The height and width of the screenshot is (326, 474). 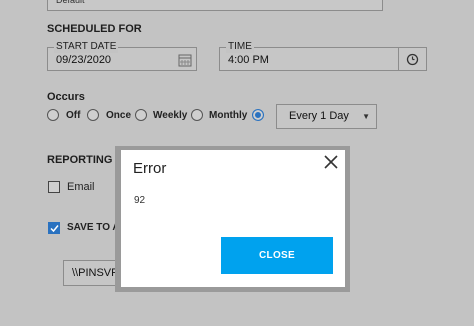 What do you see at coordinates (119, 115) in the screenshot?
I see `radio-once-label: Once` at bounding box center [119, 115].